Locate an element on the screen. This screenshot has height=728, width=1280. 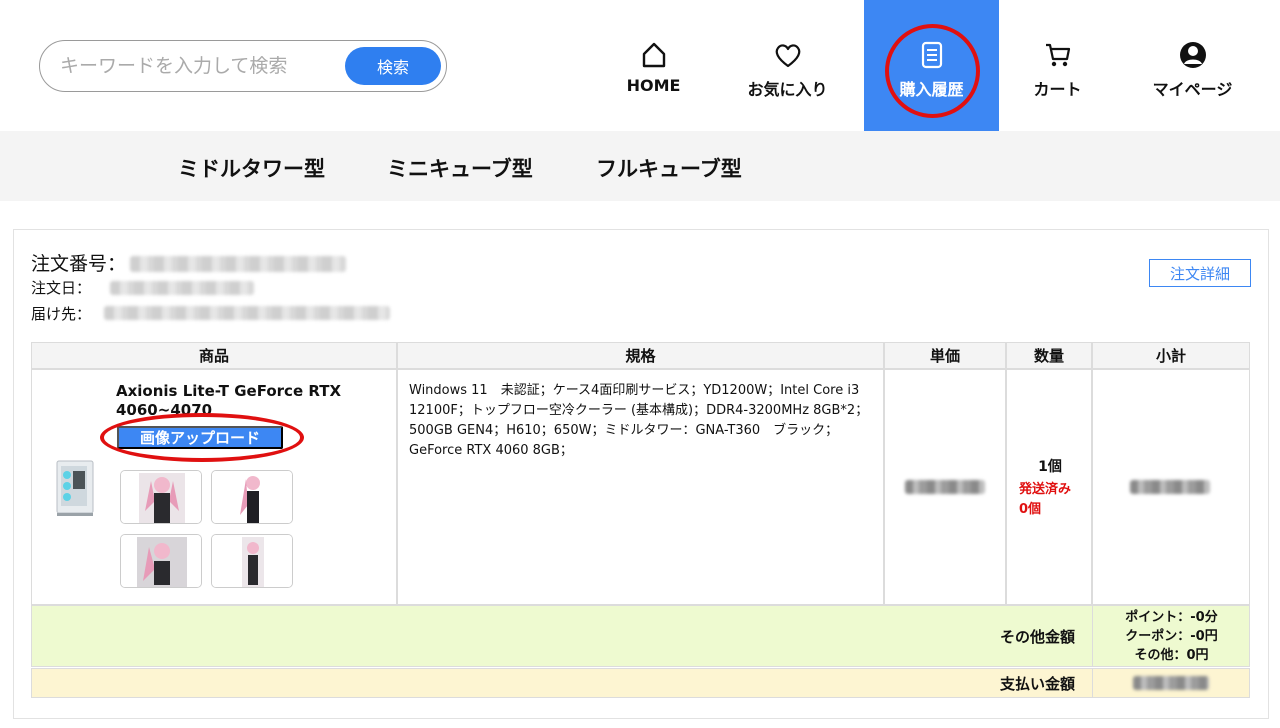
category-mid-tower: ミドルタワー型 is located at coordinates (251, 168).